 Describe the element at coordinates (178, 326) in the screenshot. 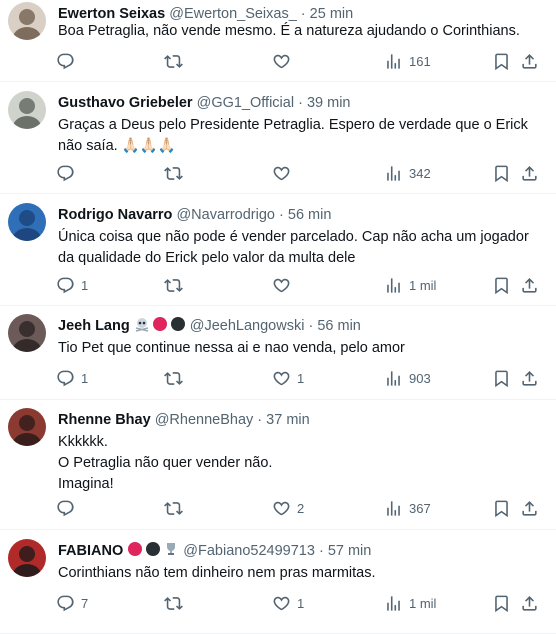

I see `black-badge-icon` at that location.